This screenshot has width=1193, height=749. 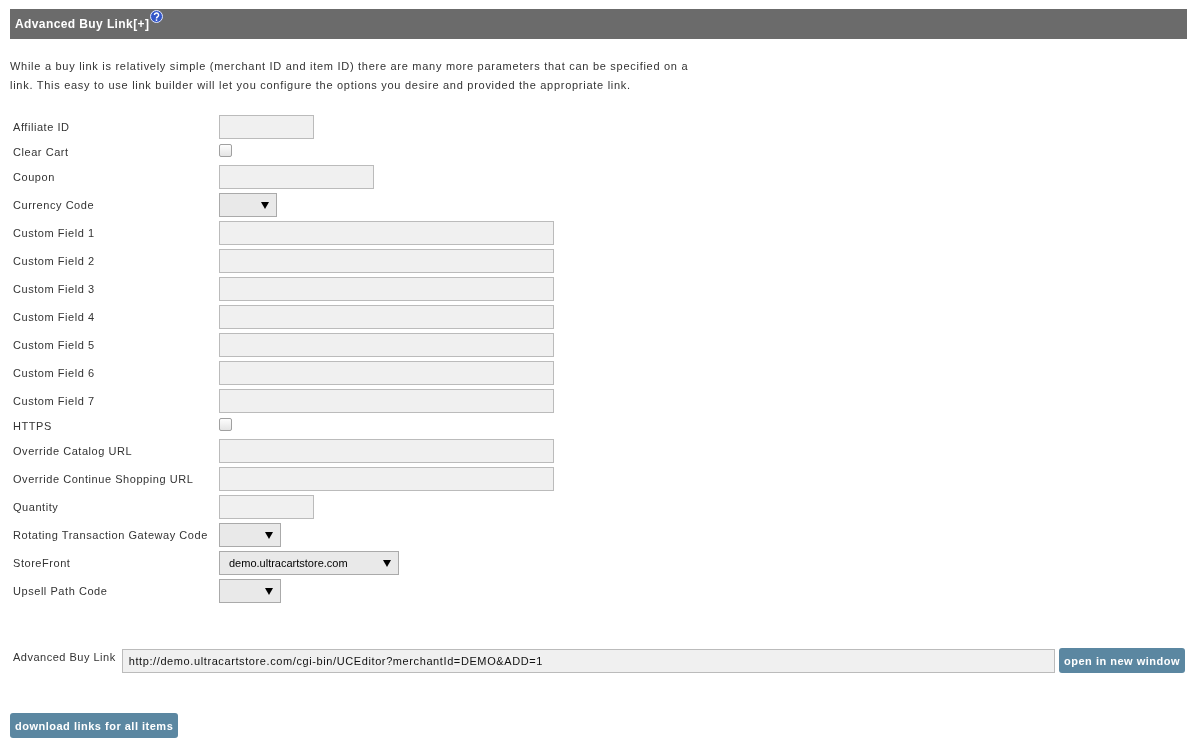 What do you see at coordinates (54, 289) in the screenshot?
I see `field-label: Custom Field 3` at bounding box center [54, 289].